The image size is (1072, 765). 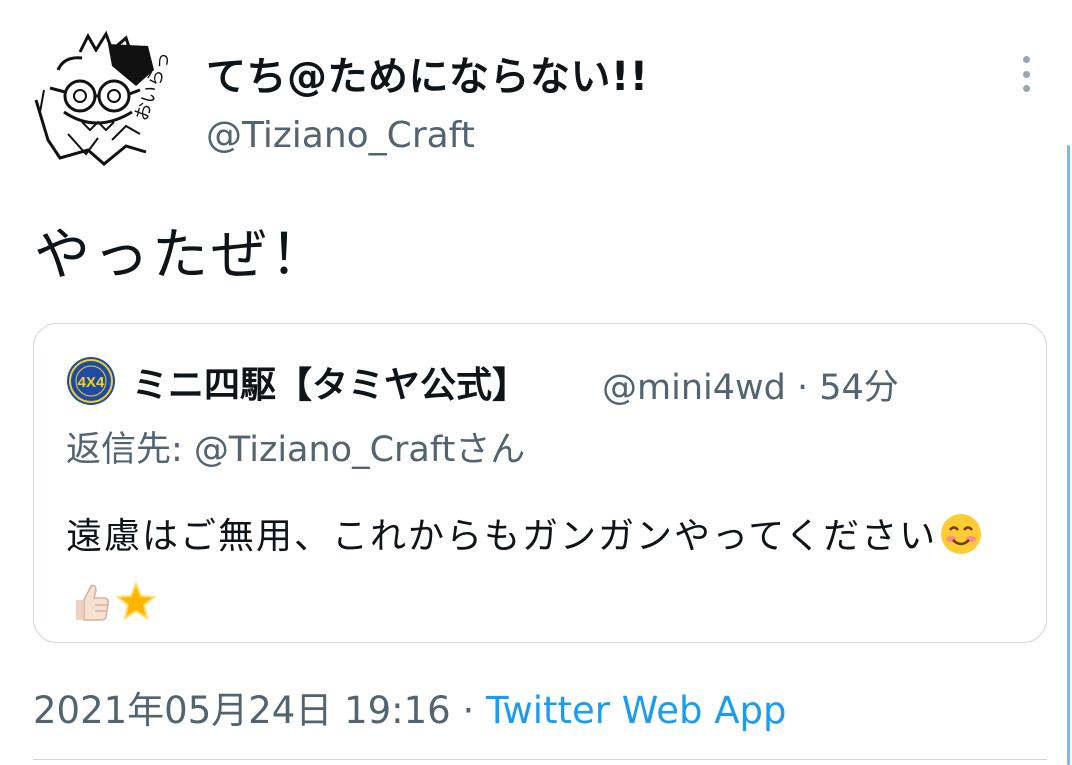 I want to click on star-emoji, so click(x=136, y=611).